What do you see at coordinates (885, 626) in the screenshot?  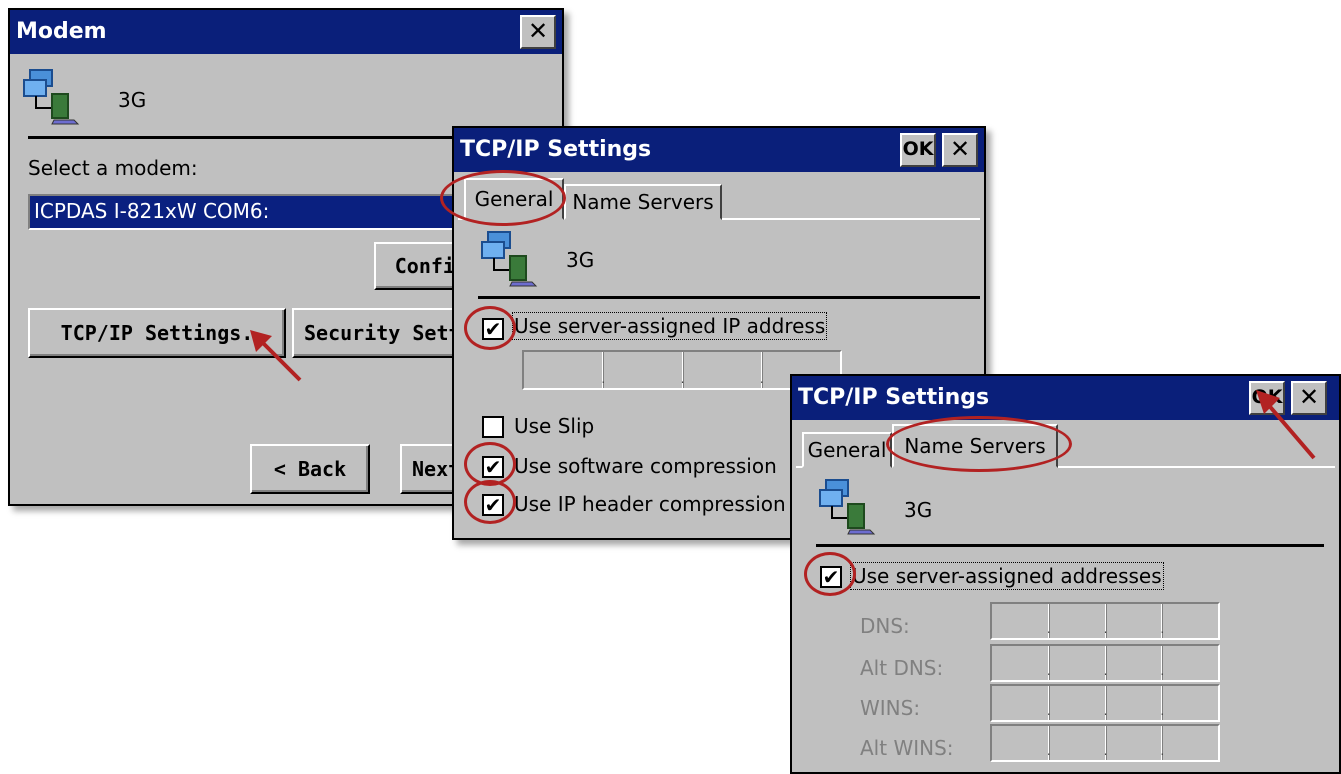 I see `dns-label: DNS:` at bounding box center [885, 626].